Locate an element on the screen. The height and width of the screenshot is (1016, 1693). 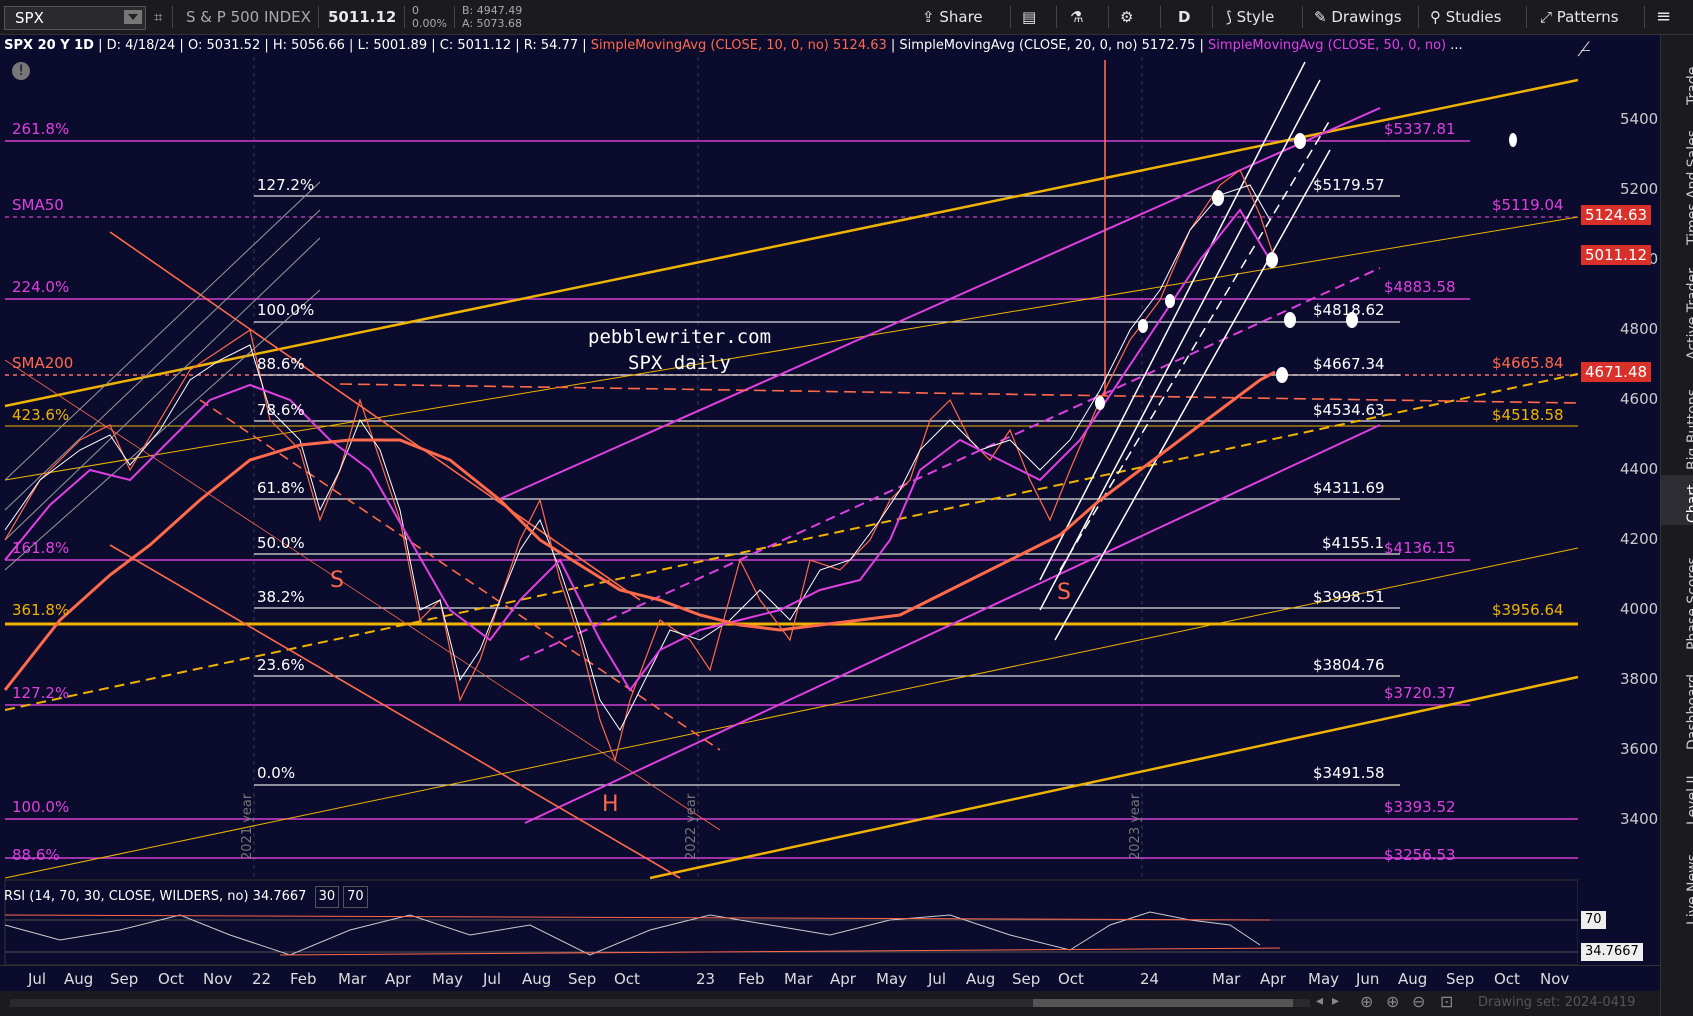
fib-left-3618: 361.8% is located at coordinates (41, 610).